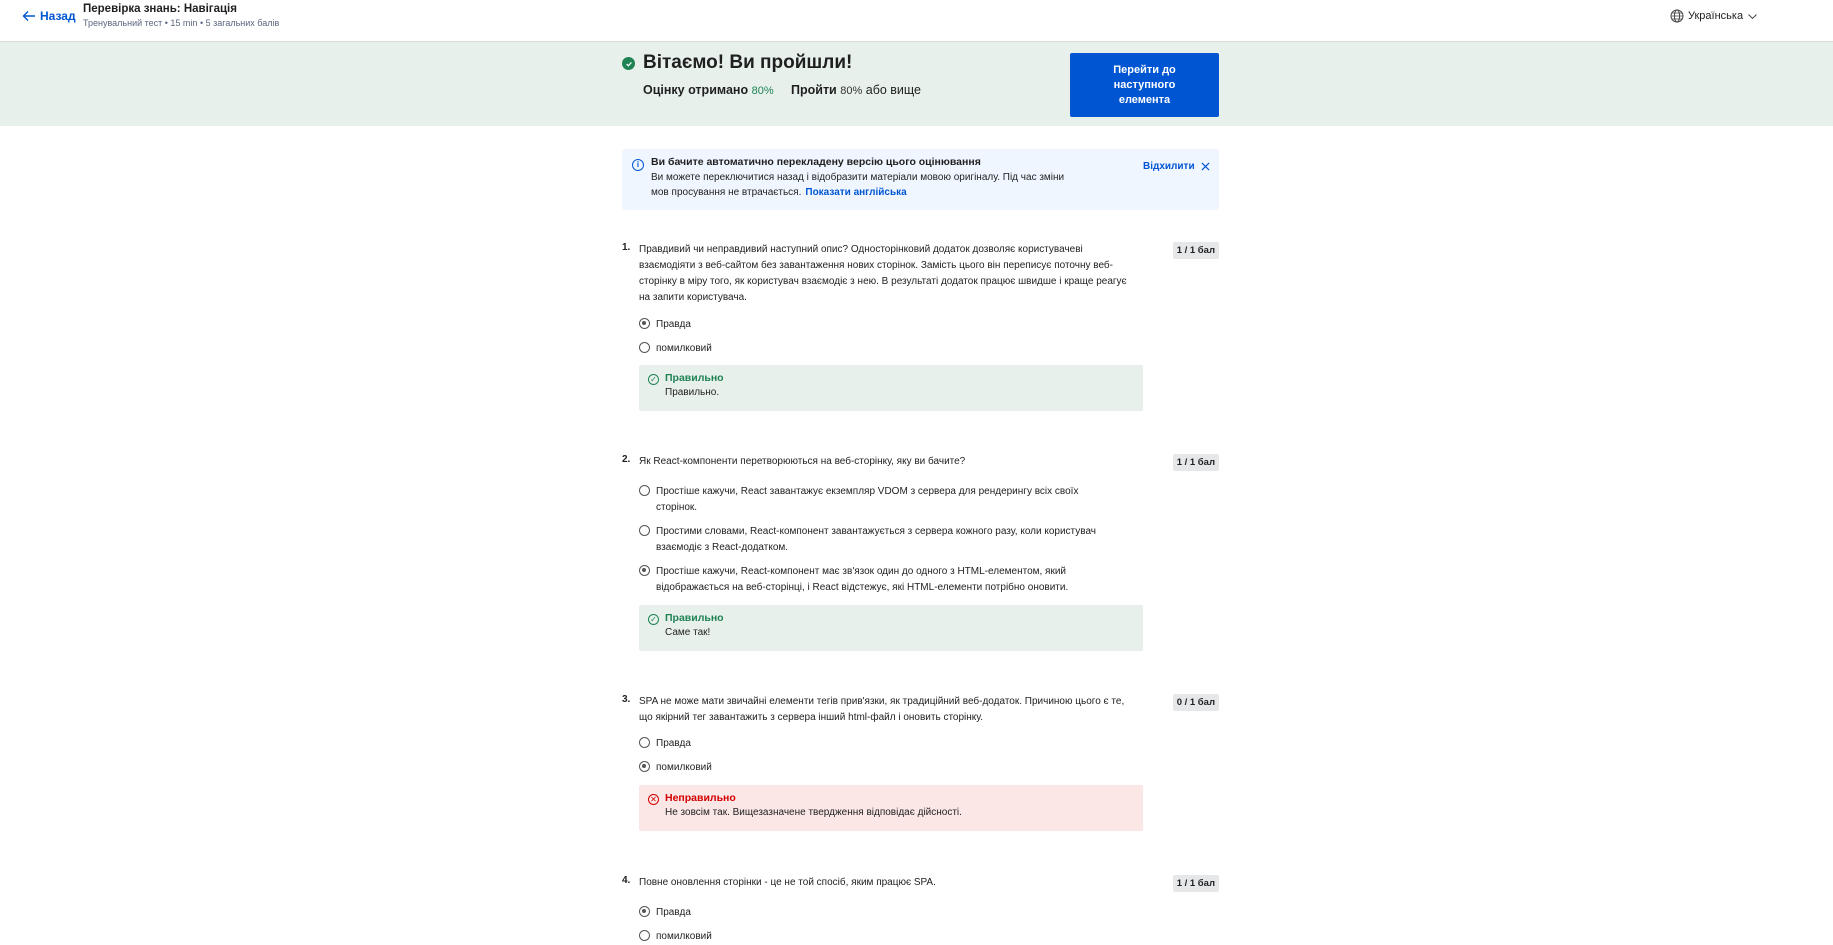  Describe the element at coordinates (891, 628) in the screenshot. I see `feedback-correct: ✓ Правильно Саме так!` at that location.